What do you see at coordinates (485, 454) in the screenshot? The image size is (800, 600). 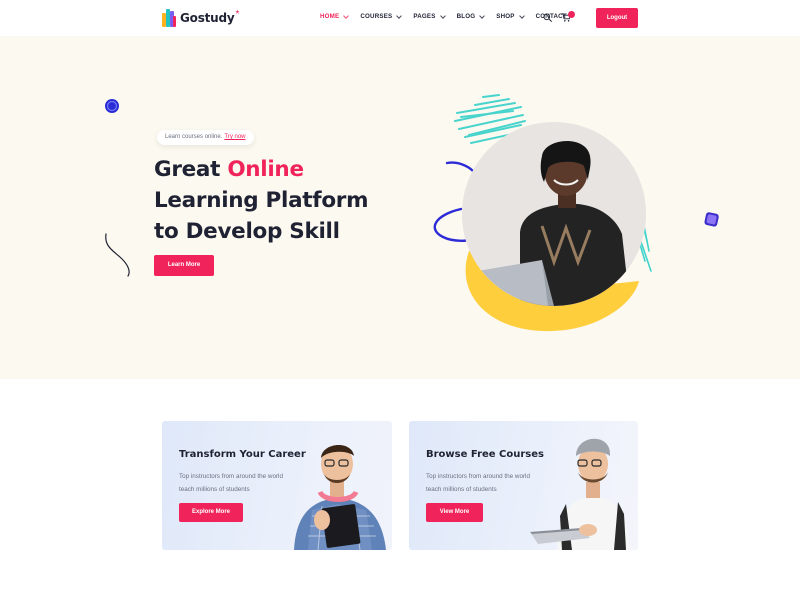 I see `card-title: Browse Free Courses` at bounding box center [485, 454].